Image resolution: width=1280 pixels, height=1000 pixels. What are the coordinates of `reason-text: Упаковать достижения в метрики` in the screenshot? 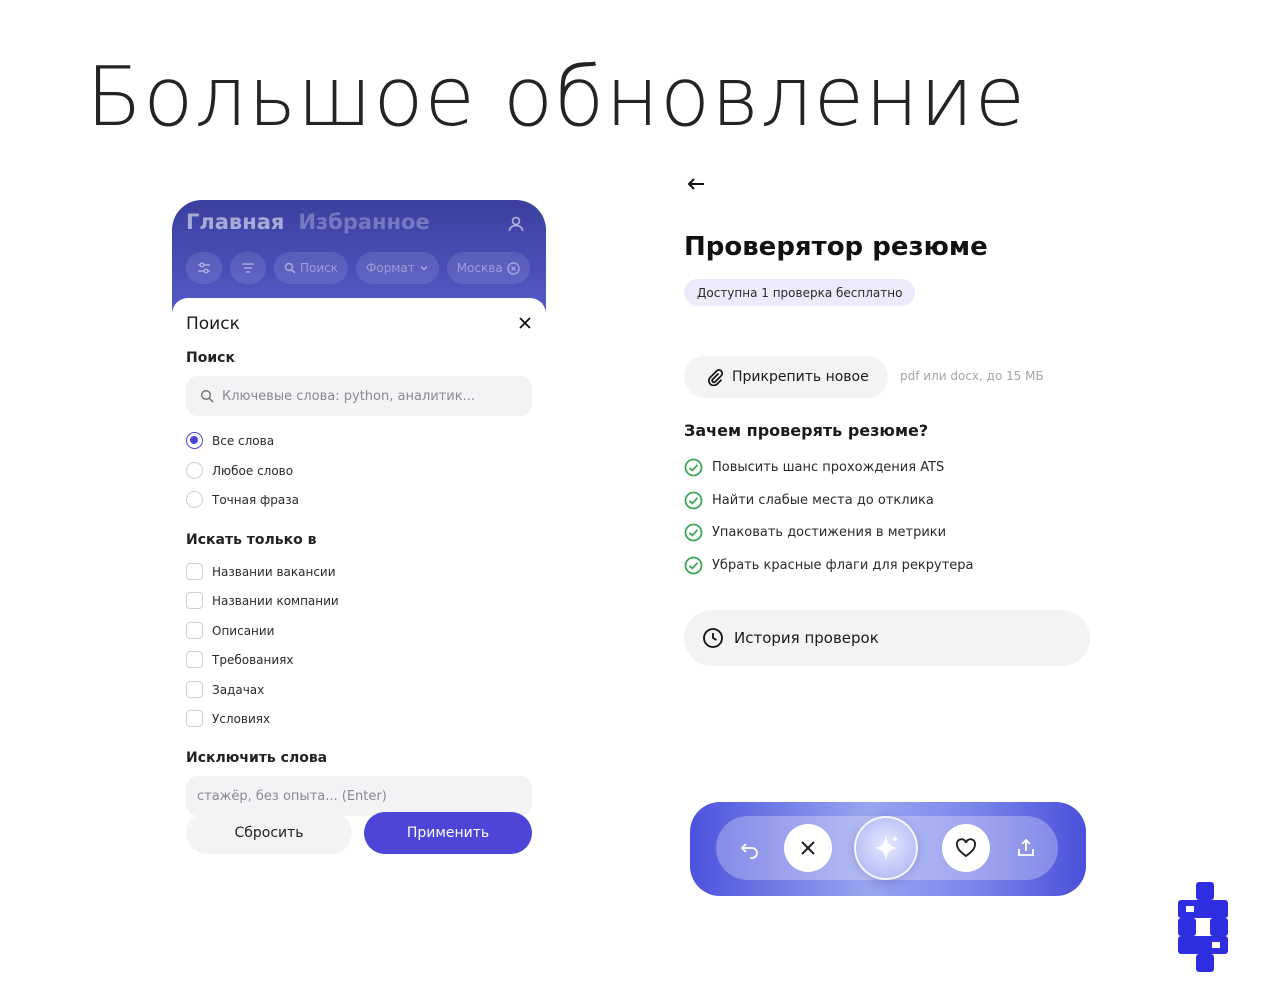 It's located at (829, 532).